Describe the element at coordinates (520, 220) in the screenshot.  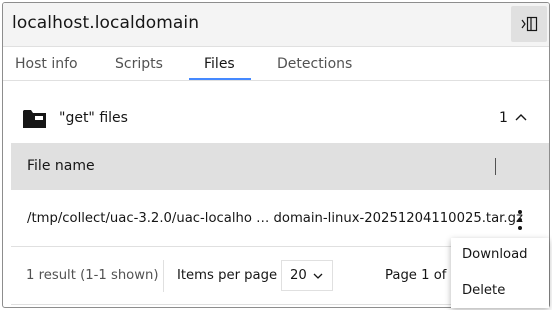
I see `overflow-menu-icon` at that location.